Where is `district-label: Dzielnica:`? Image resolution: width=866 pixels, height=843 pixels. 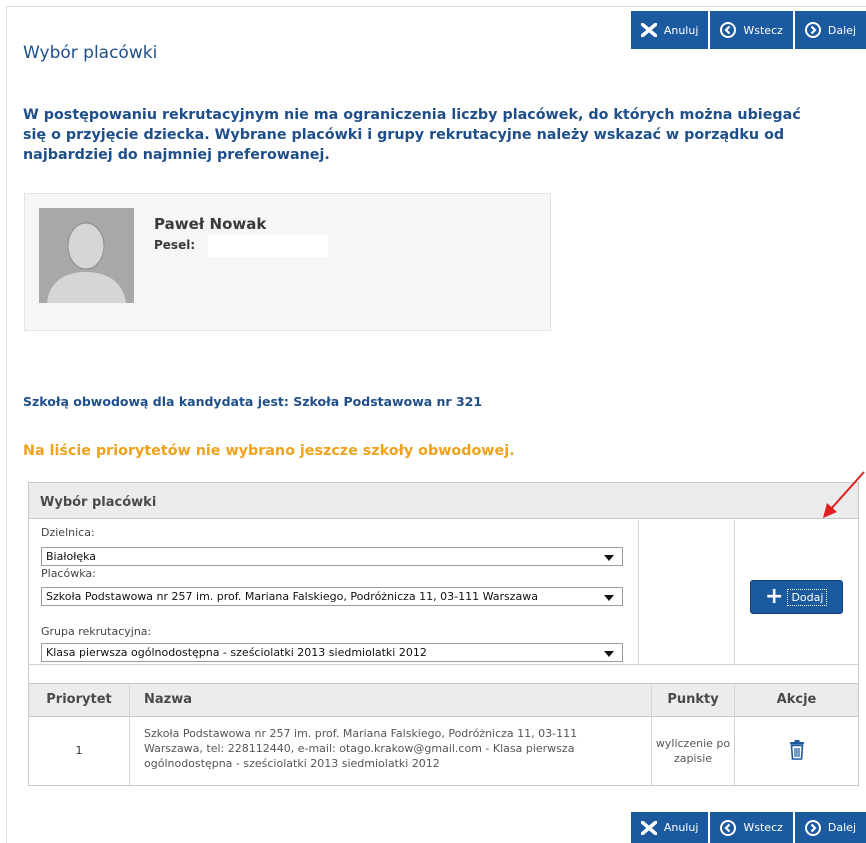
district-label: Dzielnica: is located at coordinates (68, 532).